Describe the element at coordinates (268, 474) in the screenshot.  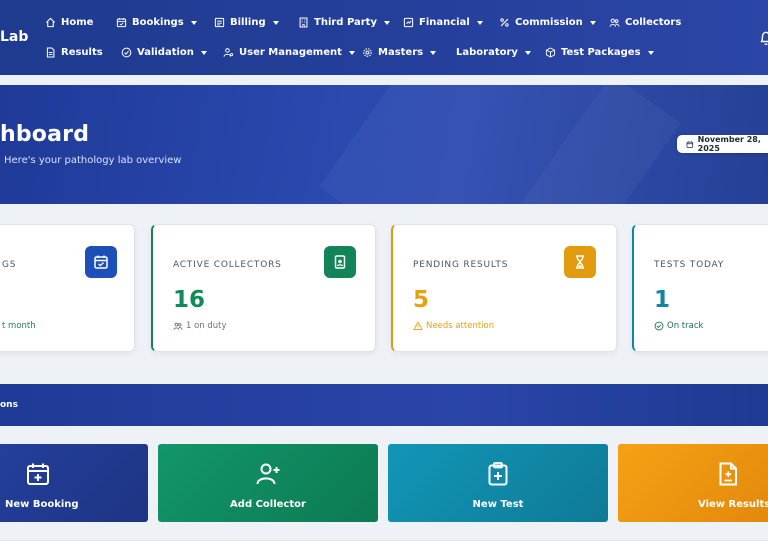
I see `user-plus-icon` at that location.